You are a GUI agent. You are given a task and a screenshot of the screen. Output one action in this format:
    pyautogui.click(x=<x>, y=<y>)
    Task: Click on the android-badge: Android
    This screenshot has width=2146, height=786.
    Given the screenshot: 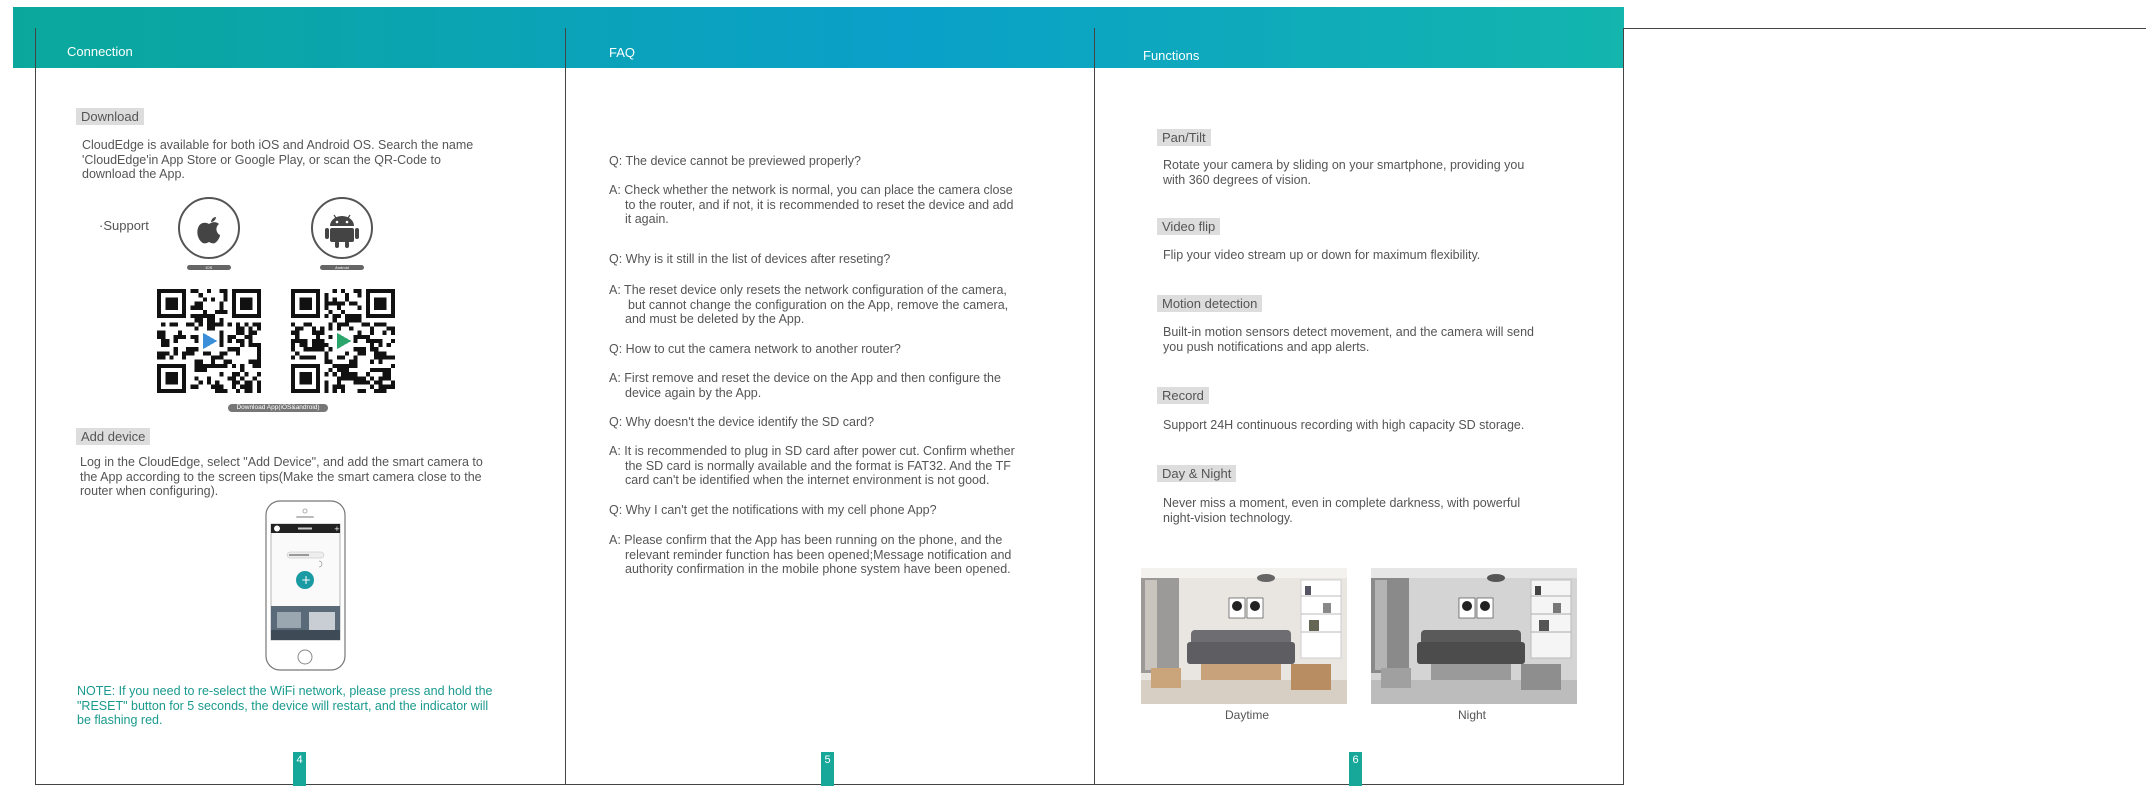 What is the action you would take?
    pyautogui.click(x=342, y=267)
    